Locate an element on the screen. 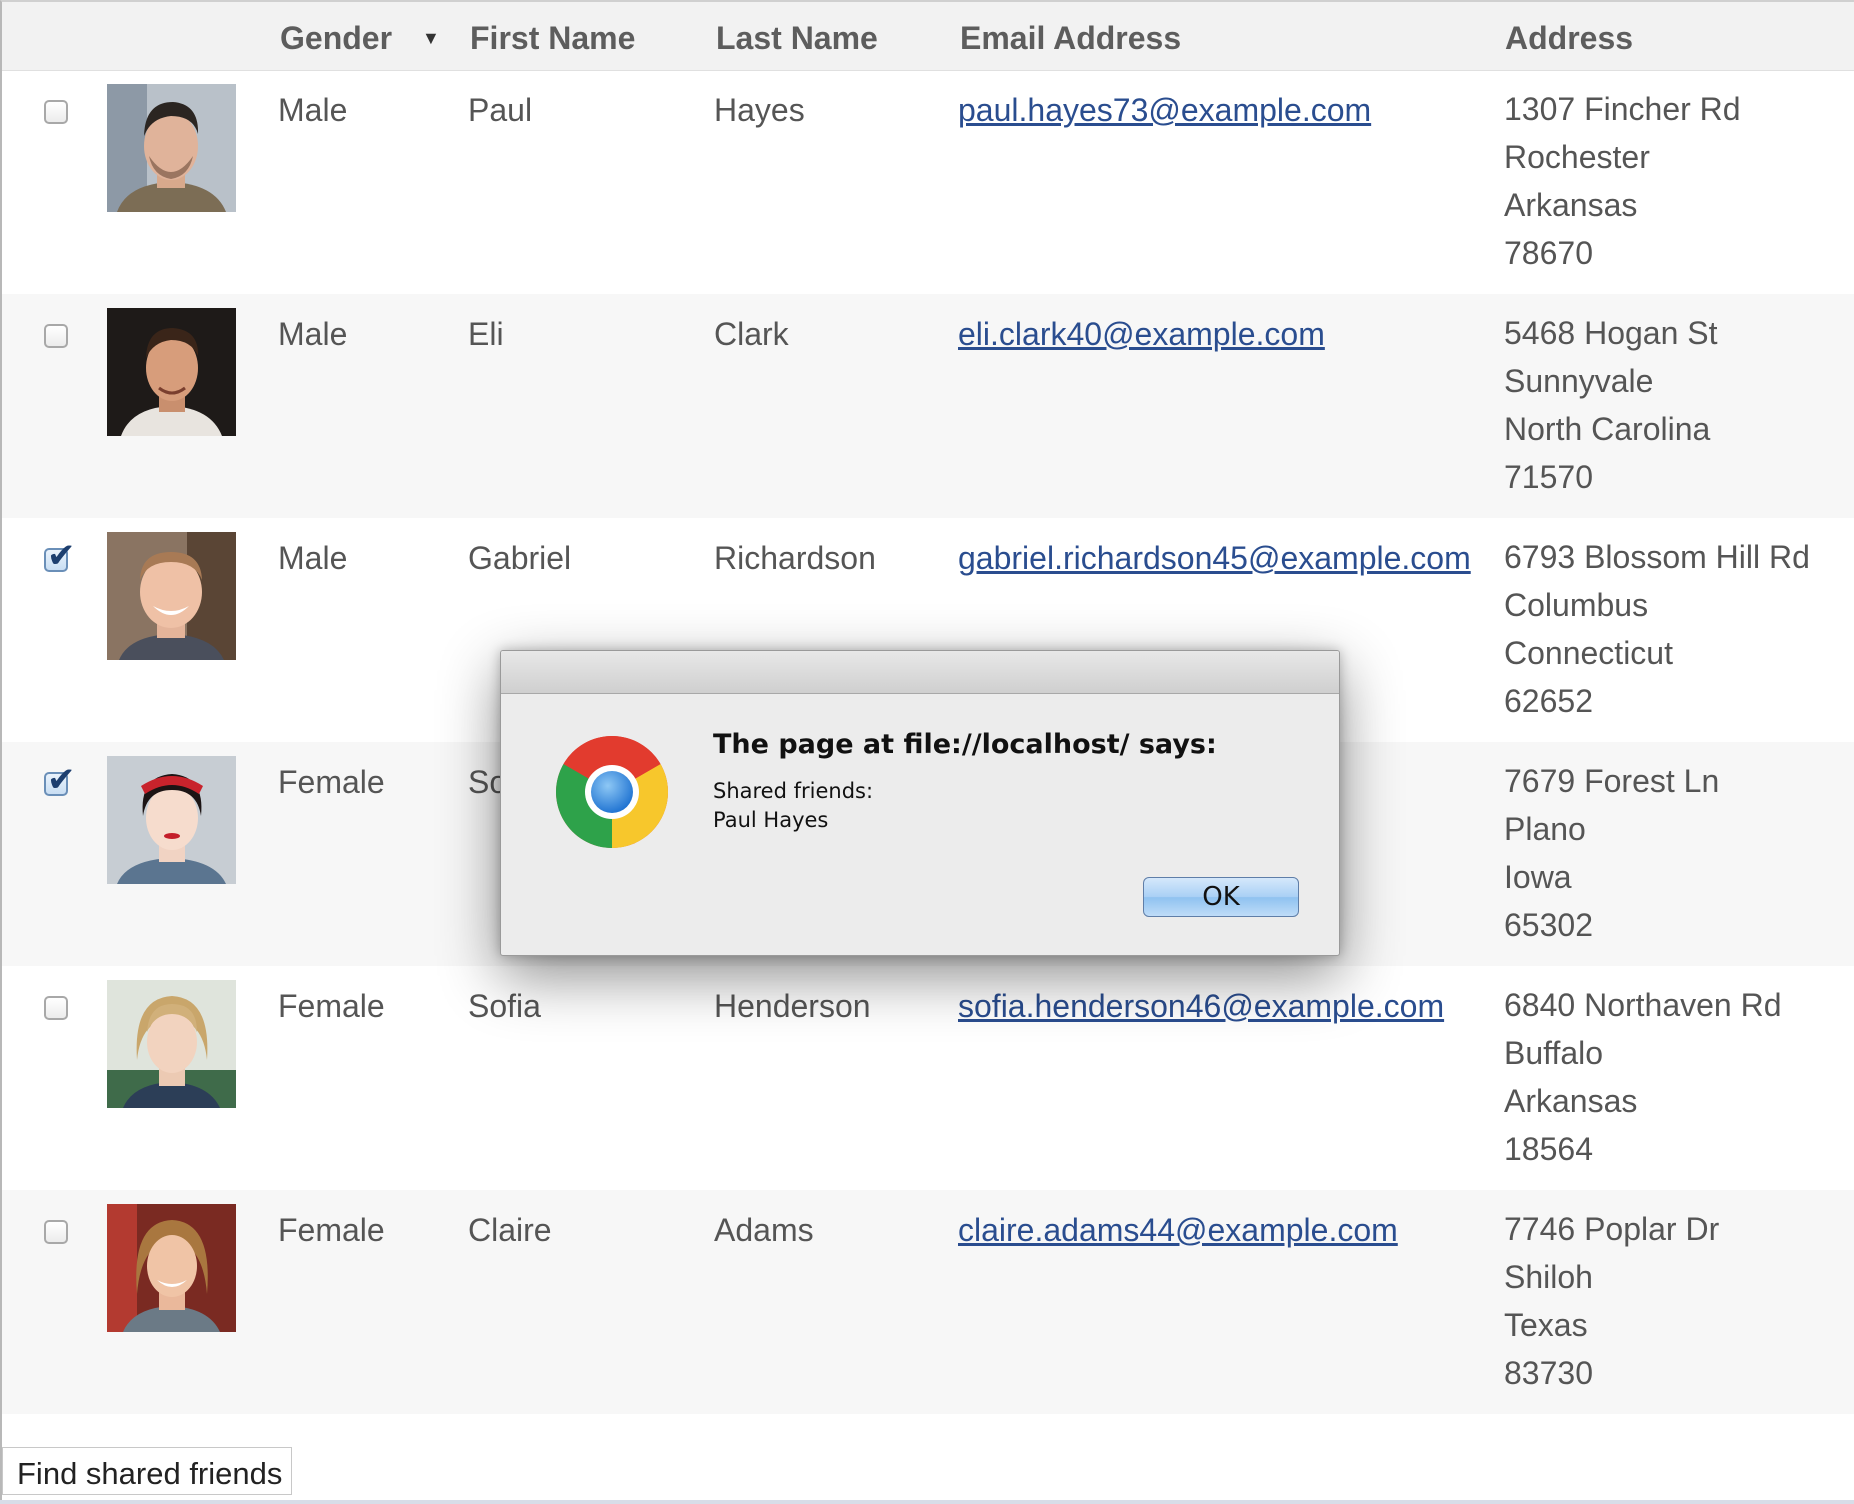 Image resolution: width=1854 pixels, height=1504 pixels. address-zip: 62652 is located at coordinates (1548, 701).